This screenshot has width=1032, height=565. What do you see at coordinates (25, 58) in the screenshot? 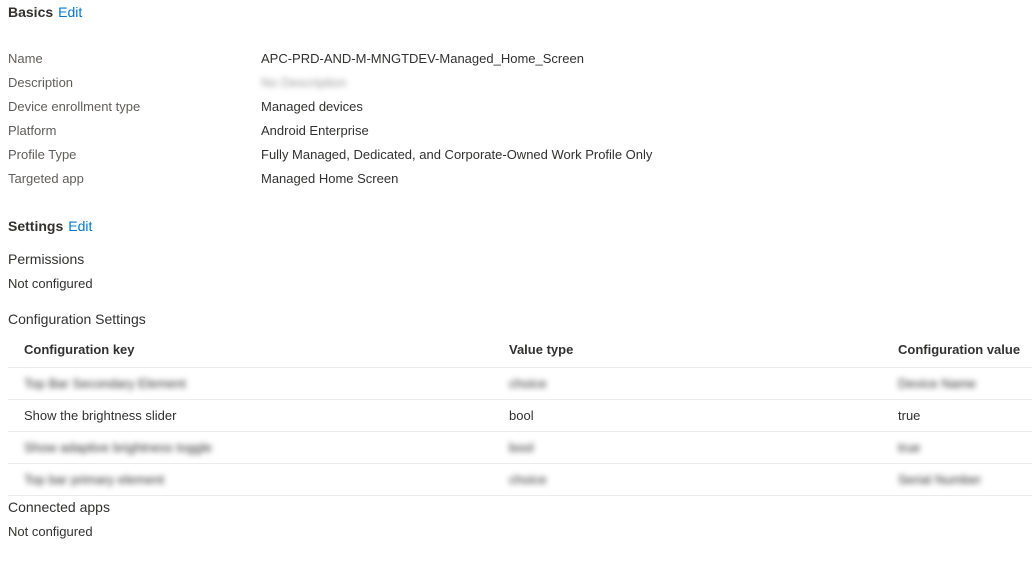
I see `name-label: Name` at bounding box center [25, 58].